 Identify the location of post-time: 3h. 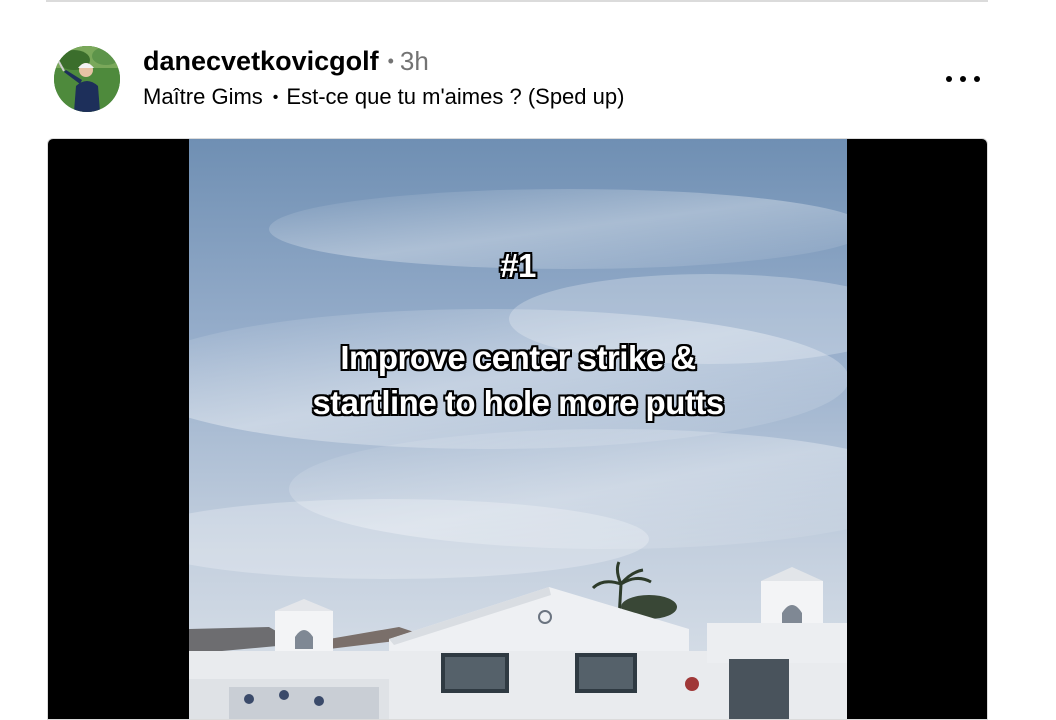
(414, 61).